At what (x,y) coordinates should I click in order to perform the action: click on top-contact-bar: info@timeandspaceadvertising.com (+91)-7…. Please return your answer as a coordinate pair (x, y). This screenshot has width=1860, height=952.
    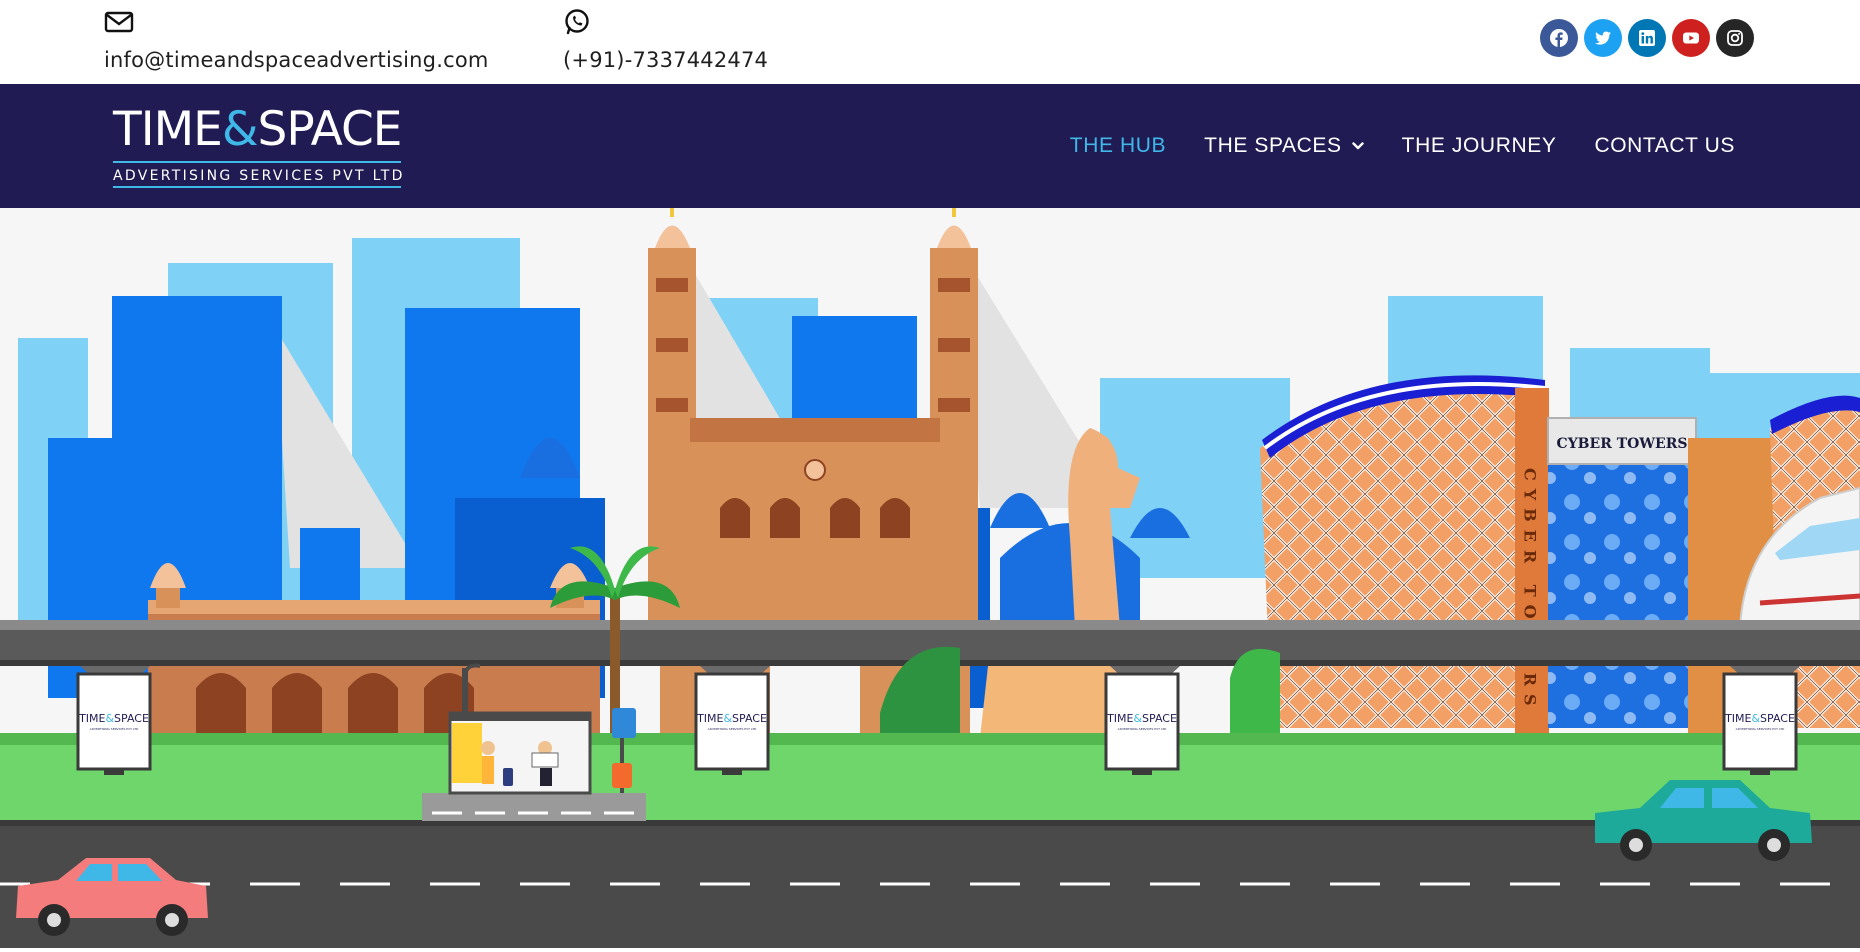
    Looking at the image, I should click on (930, 42).